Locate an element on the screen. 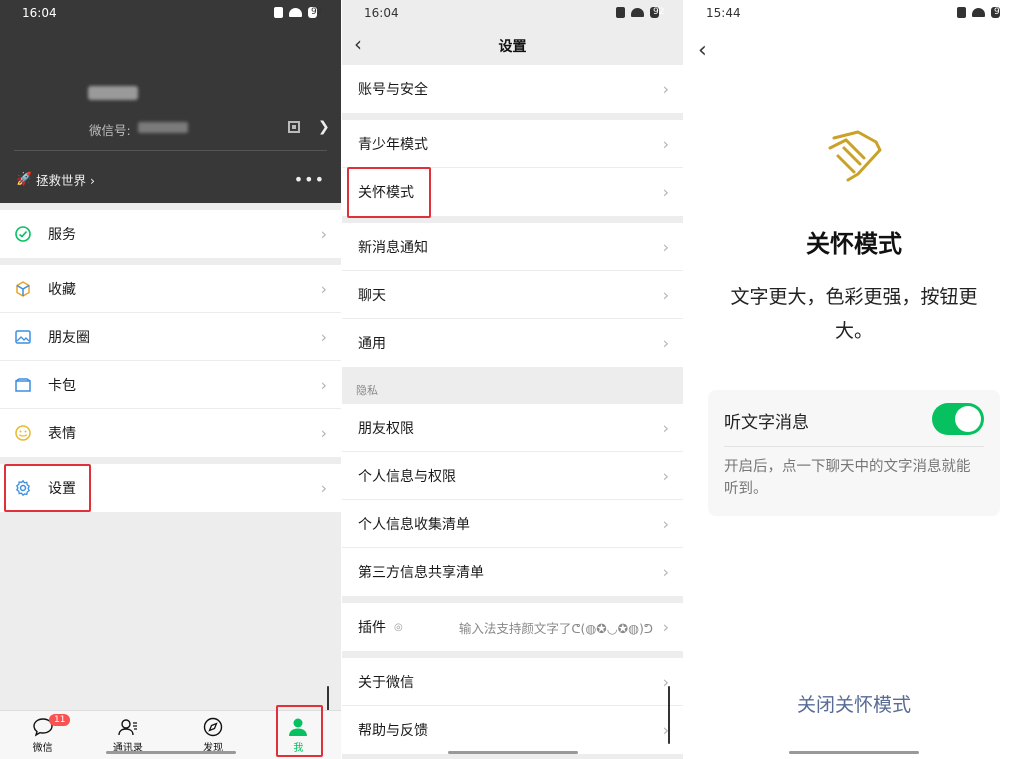 Image resolution: width=1024 pixels, height=759 pixels. settings-group-plugins: 插件 ◎ 输入法支持颜文字了ᕦ(◍✪◡✪◍)ᕤ › is located at coordinates (512, 627).